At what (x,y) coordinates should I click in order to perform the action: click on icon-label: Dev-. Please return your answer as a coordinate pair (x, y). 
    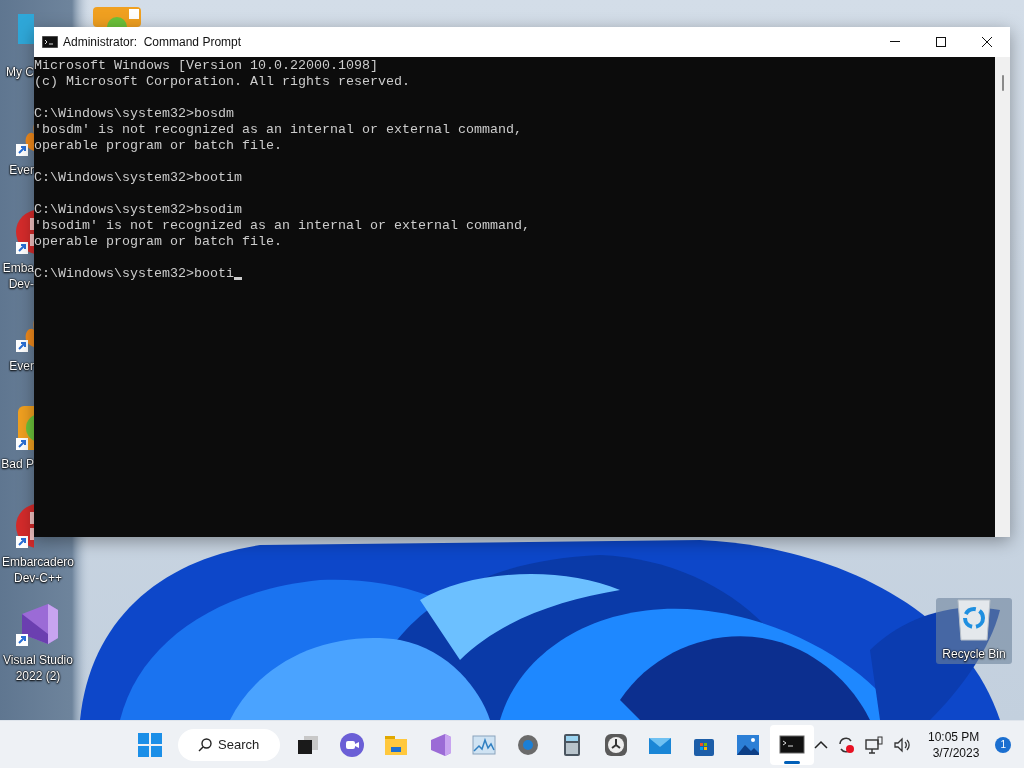
    Looking at the image, I should click on (21, 284).